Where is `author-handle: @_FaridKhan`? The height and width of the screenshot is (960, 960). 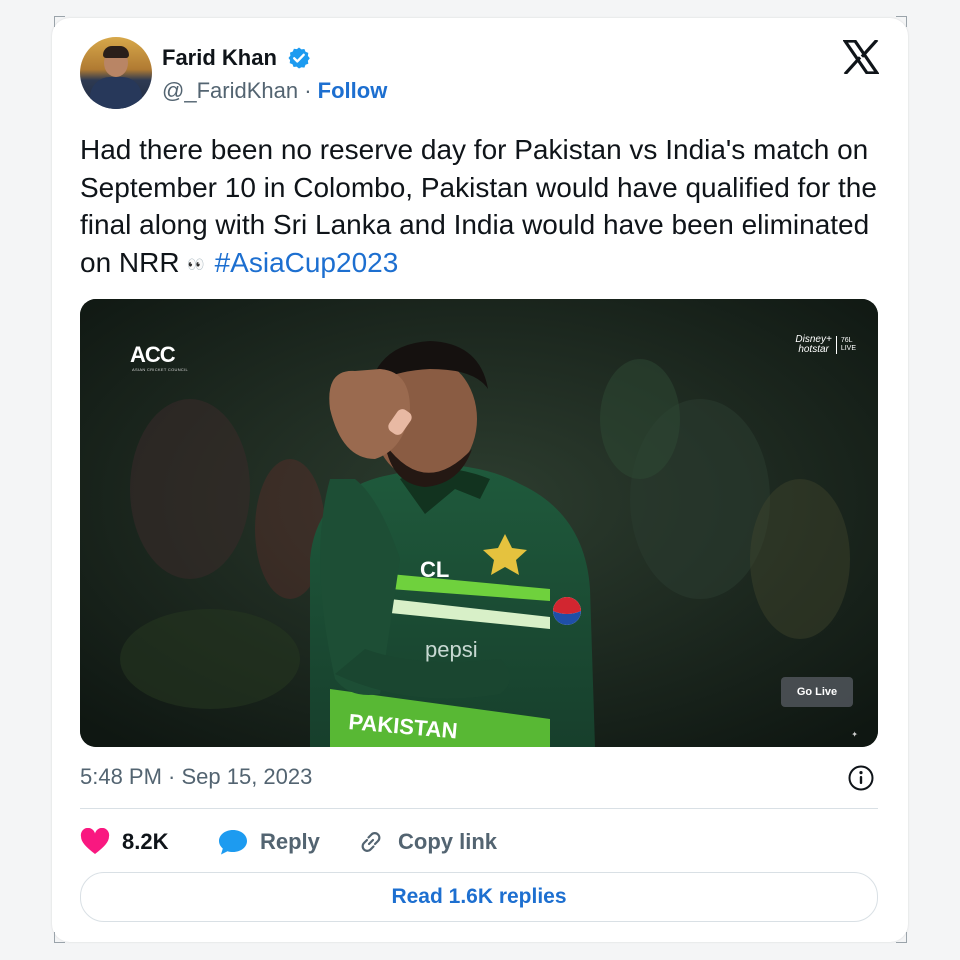 author-handle: @_FaridKhan is located at coordinates (230, 90).